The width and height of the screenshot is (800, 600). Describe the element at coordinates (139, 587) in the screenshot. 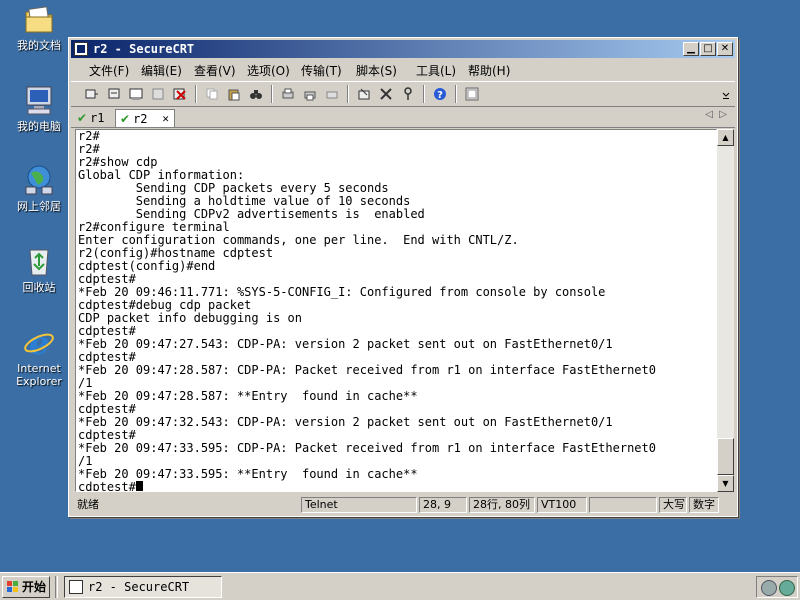

I see `taskbar-button-label: r2 - SecureCRT` at that location.